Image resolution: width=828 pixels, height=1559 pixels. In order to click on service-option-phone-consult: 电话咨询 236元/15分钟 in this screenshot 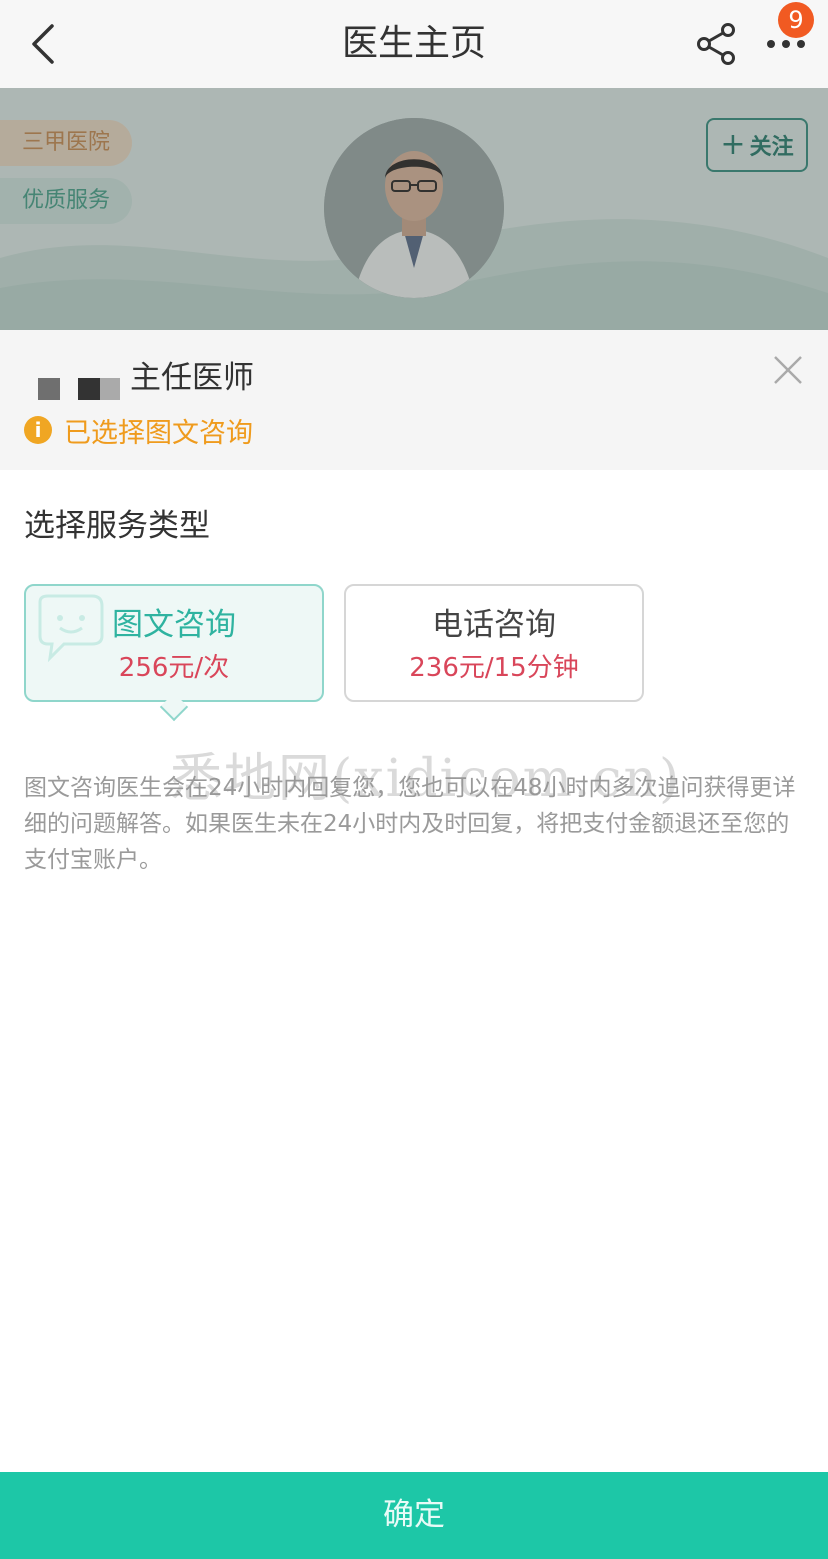, I will do `click(494, 643)`.